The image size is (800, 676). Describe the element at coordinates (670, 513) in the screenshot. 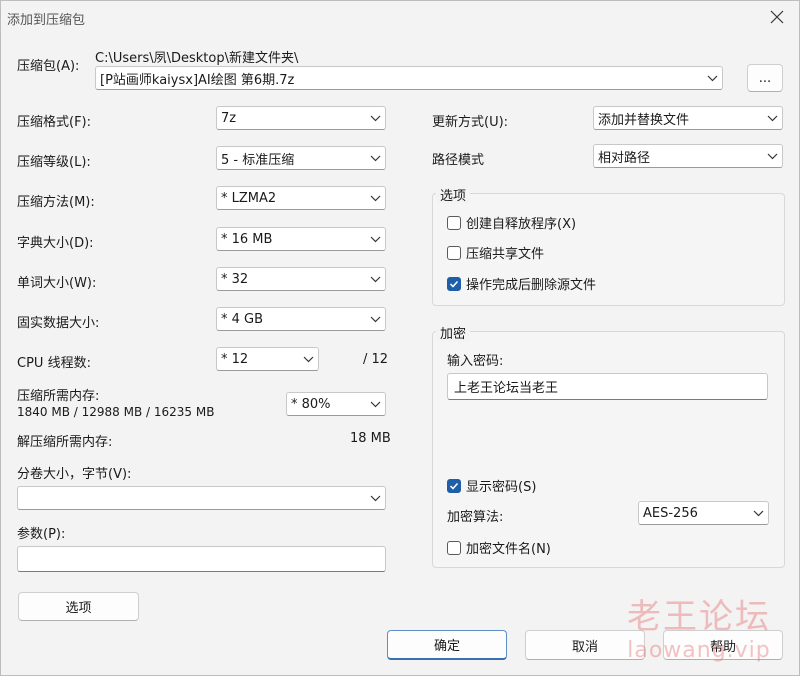

I see `algo-value: AES-256` at that location.